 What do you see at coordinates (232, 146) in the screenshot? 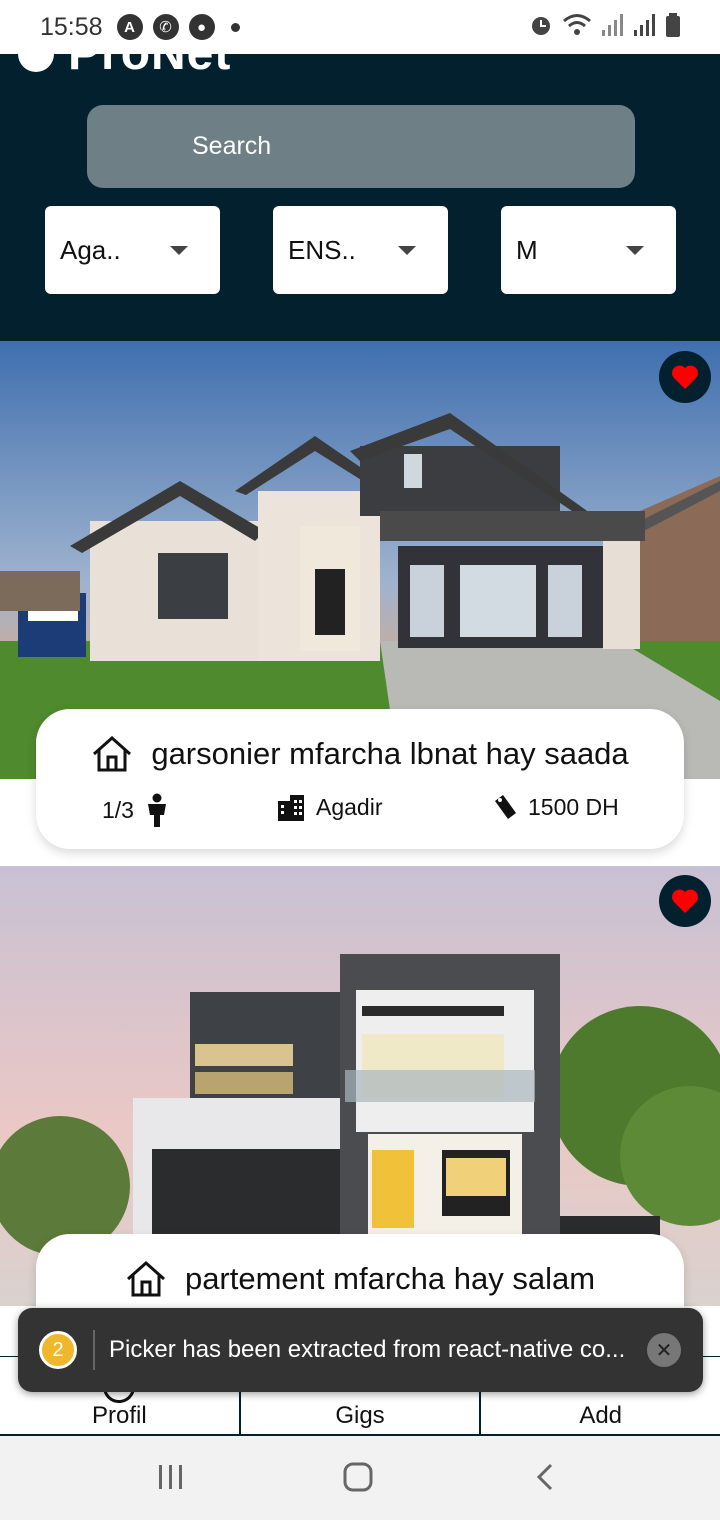
I see `search-placeholder: Search` at bounding box center [232, 146].